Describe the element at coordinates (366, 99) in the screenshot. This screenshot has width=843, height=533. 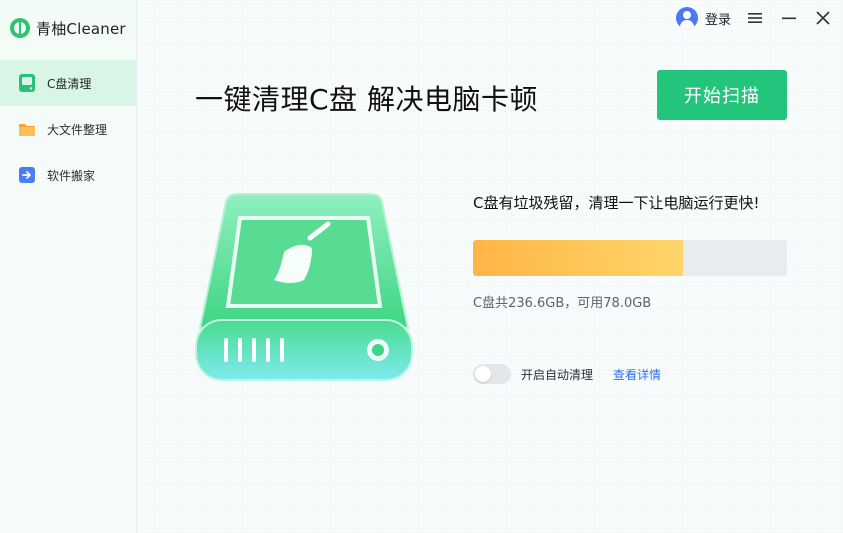
I see `page-title: 一键清理C盘 解决电脑卡顿` at that location.